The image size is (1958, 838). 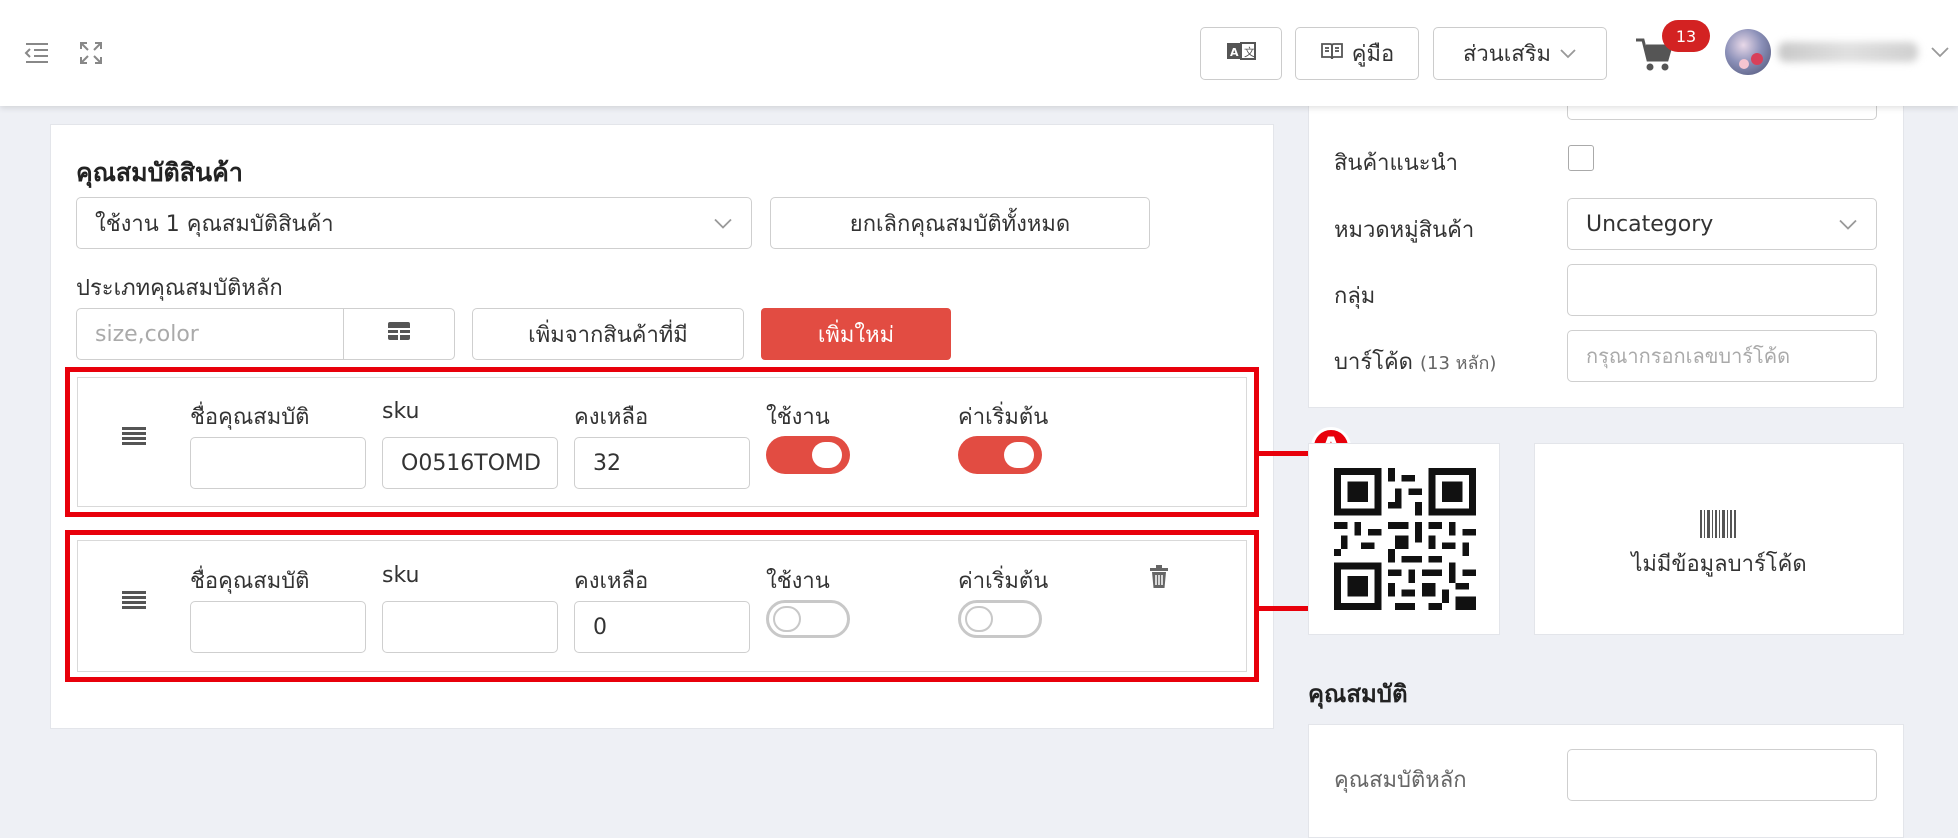 I want to click on main-type-label: ประเภทคุณสมบัติหลัก, so click(x=179, y=288).